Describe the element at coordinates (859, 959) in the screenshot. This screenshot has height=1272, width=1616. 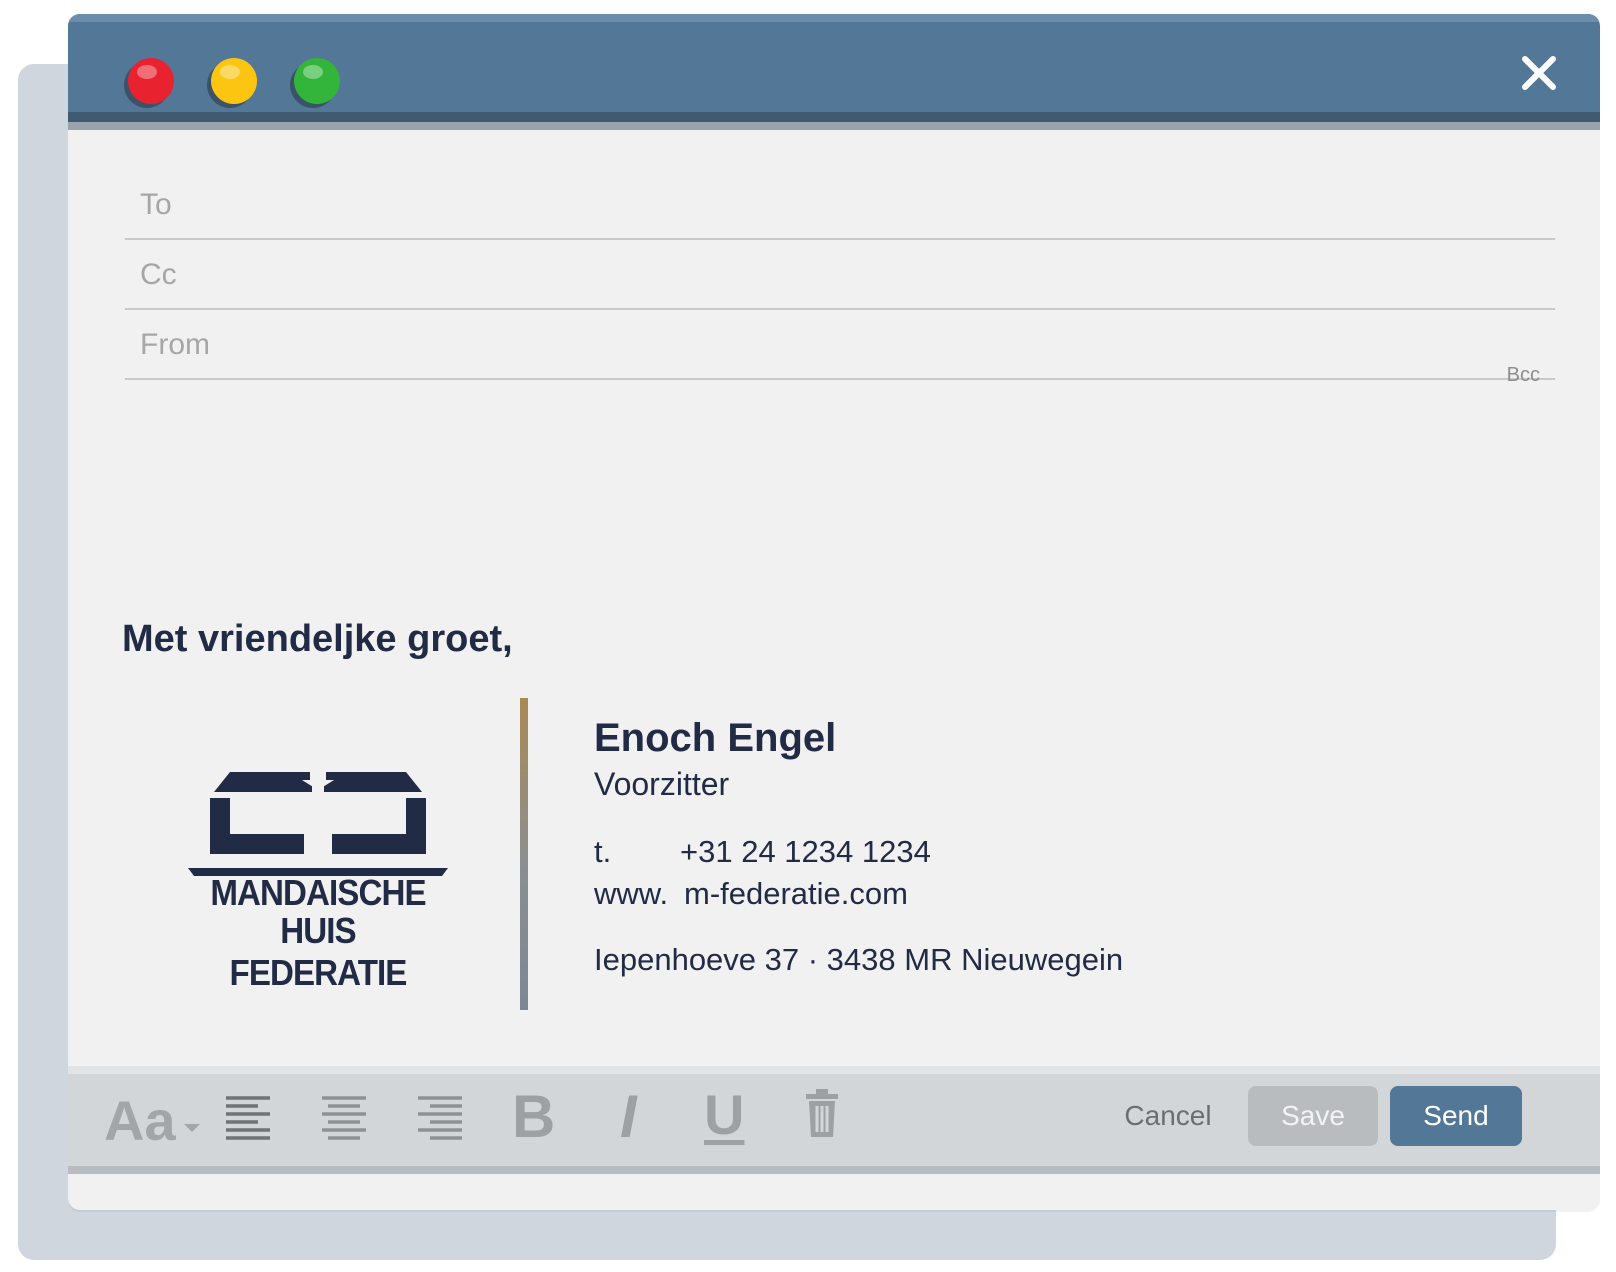
I see `signature-address: Iepenhoeve 37 · 3438 MR Nieuwegein` at that location.